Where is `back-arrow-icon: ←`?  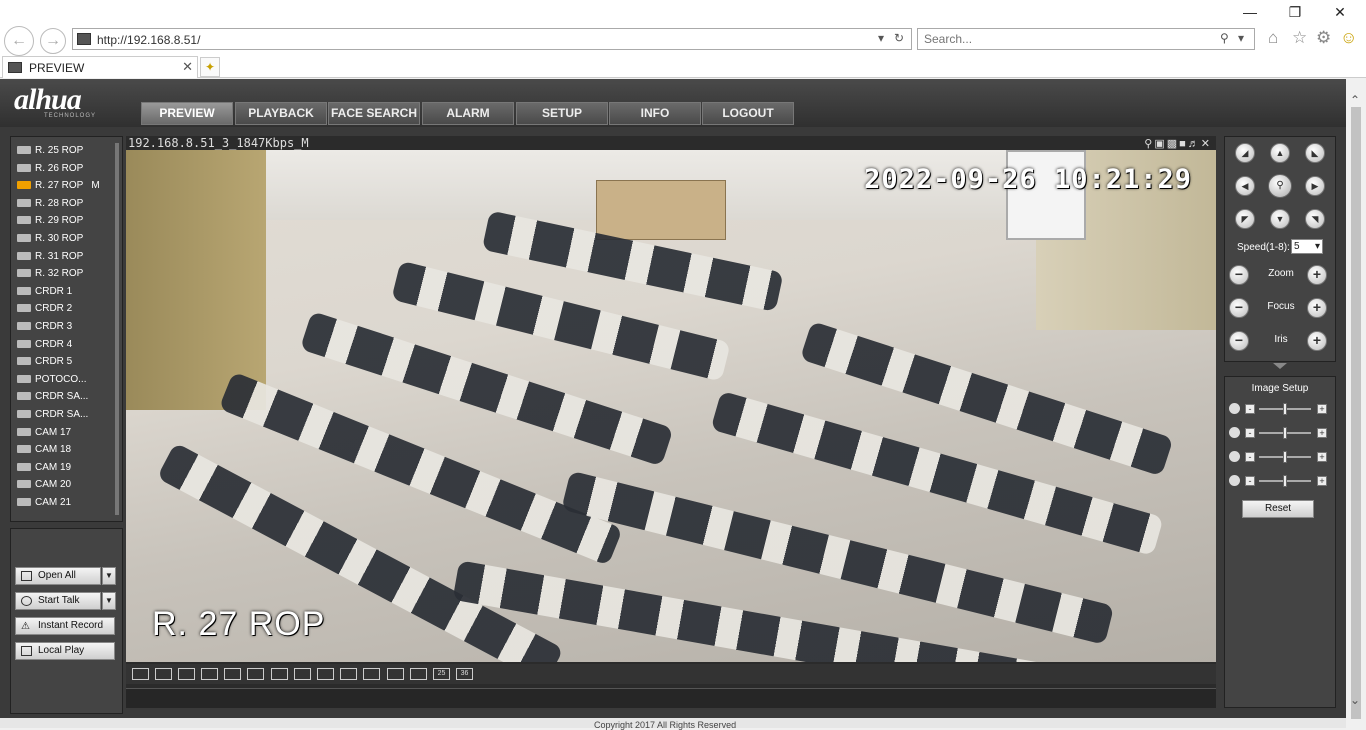
back-arrow-icon: ← is located at coordinates (19, 41).